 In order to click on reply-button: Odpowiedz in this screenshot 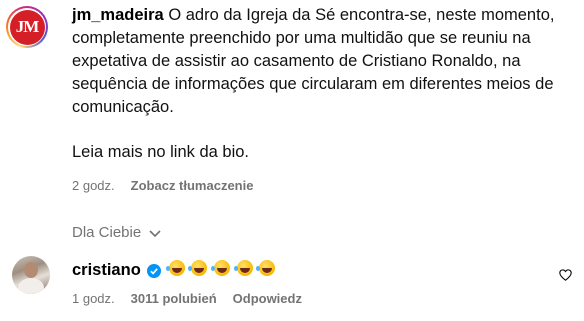, I will do `click(267, 298)`.